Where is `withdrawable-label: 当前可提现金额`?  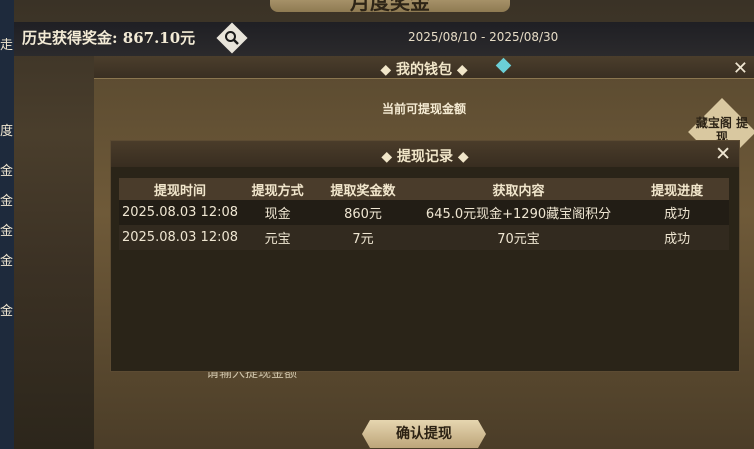 withdrawable-label: 当前可提现金额 is located at coordinates (423, 109).